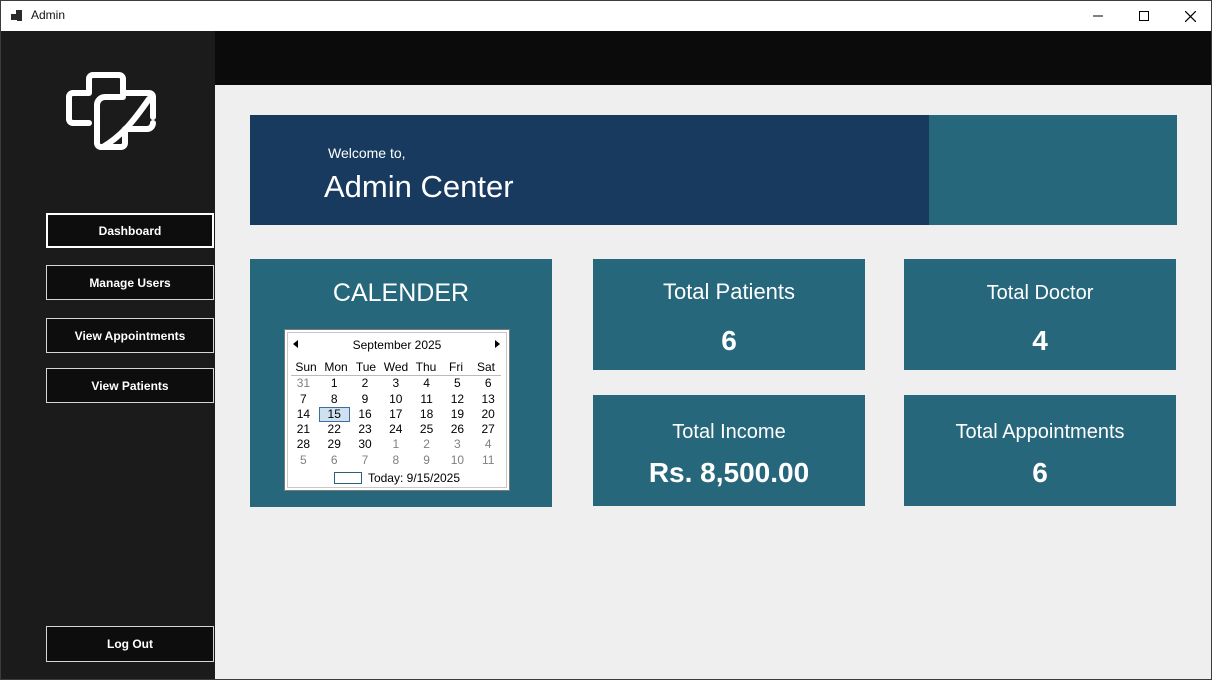 This screenshot has width=1212, height=680. What do you see at coordinates (397, 345) in the screenshot?
I see `calendar-month-label: September 2025` at bounding box center [397, 345].